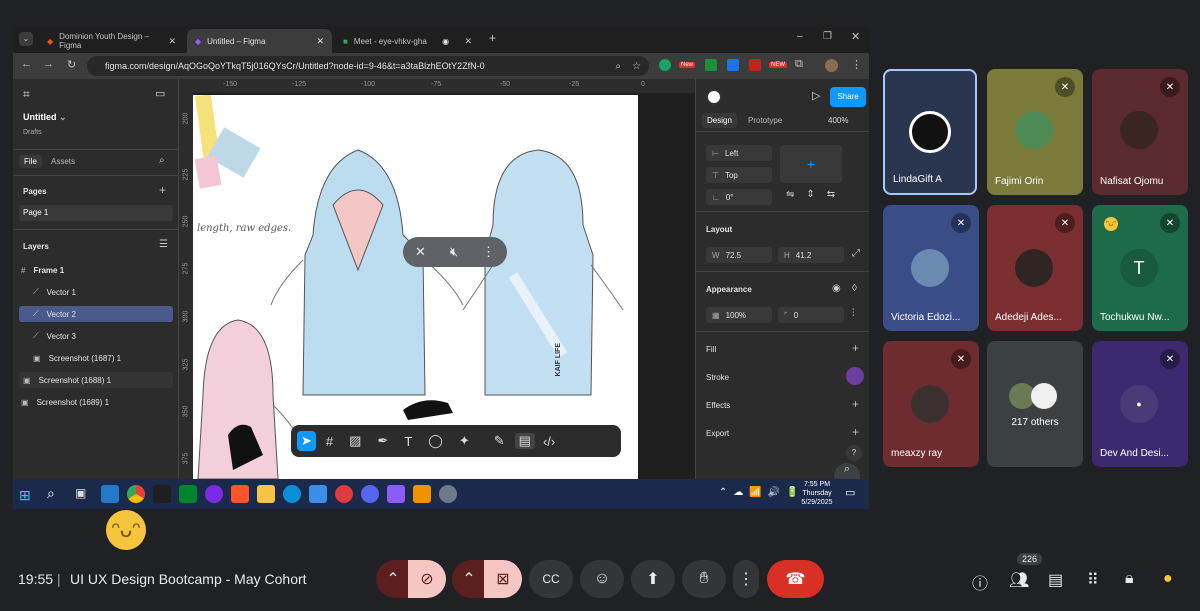 The image size is (1200, 611). What do you see at coordinates (549, 441) in the screenshot?
I see `dev-mode-icon: ‹/›` at bounding box center [549, 441].